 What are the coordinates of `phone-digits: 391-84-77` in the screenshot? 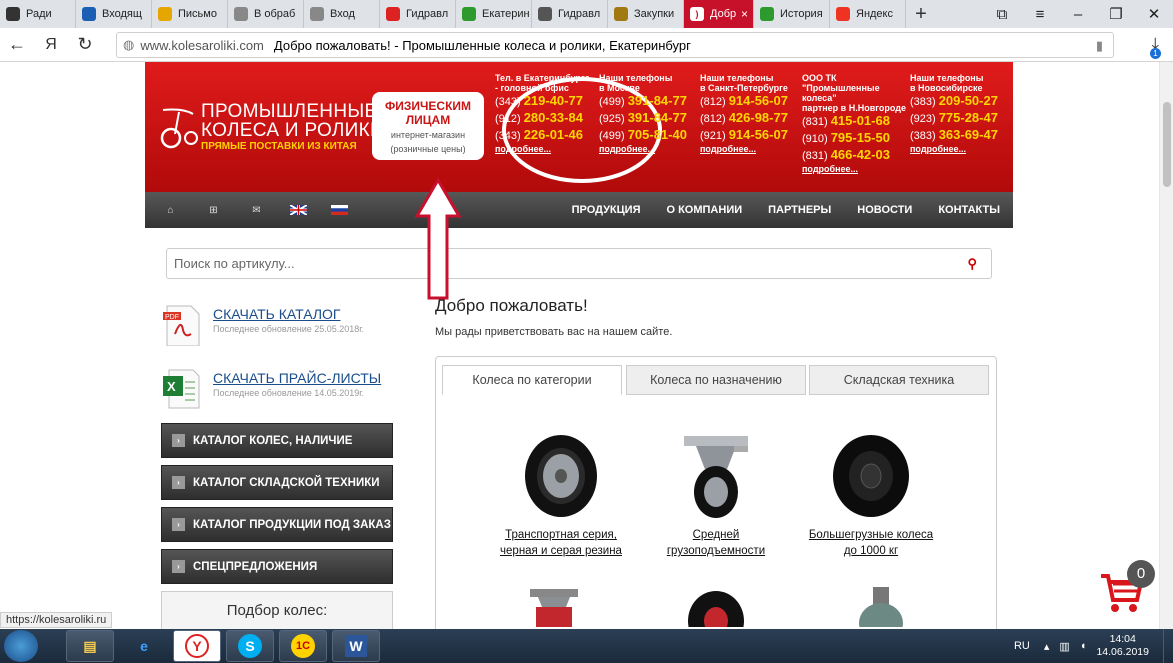 It's located at (657, 100).